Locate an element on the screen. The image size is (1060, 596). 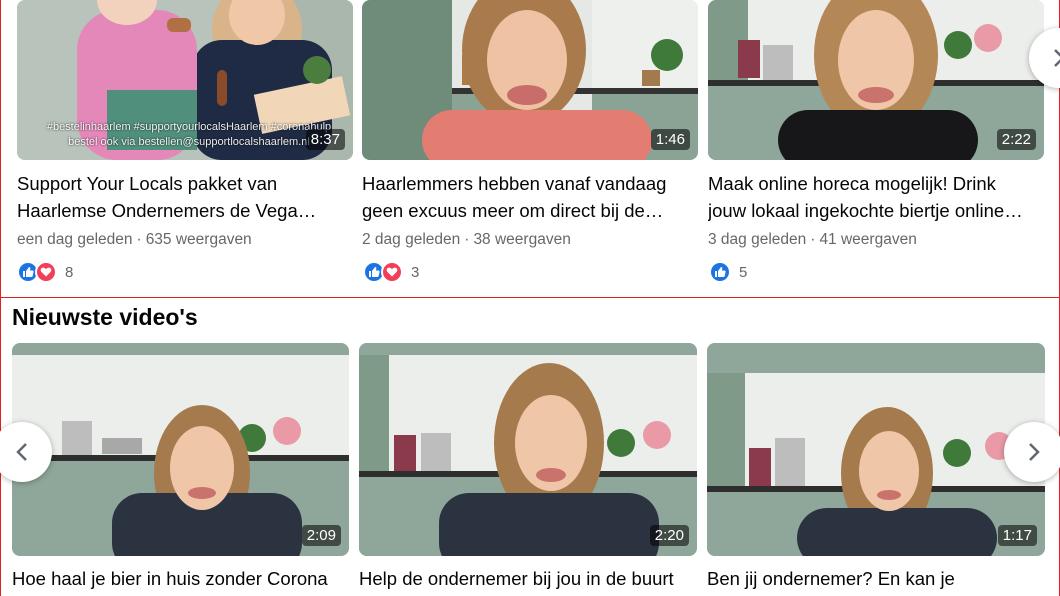
video-views: 635 weergaven is located at coordinates (198, 239).